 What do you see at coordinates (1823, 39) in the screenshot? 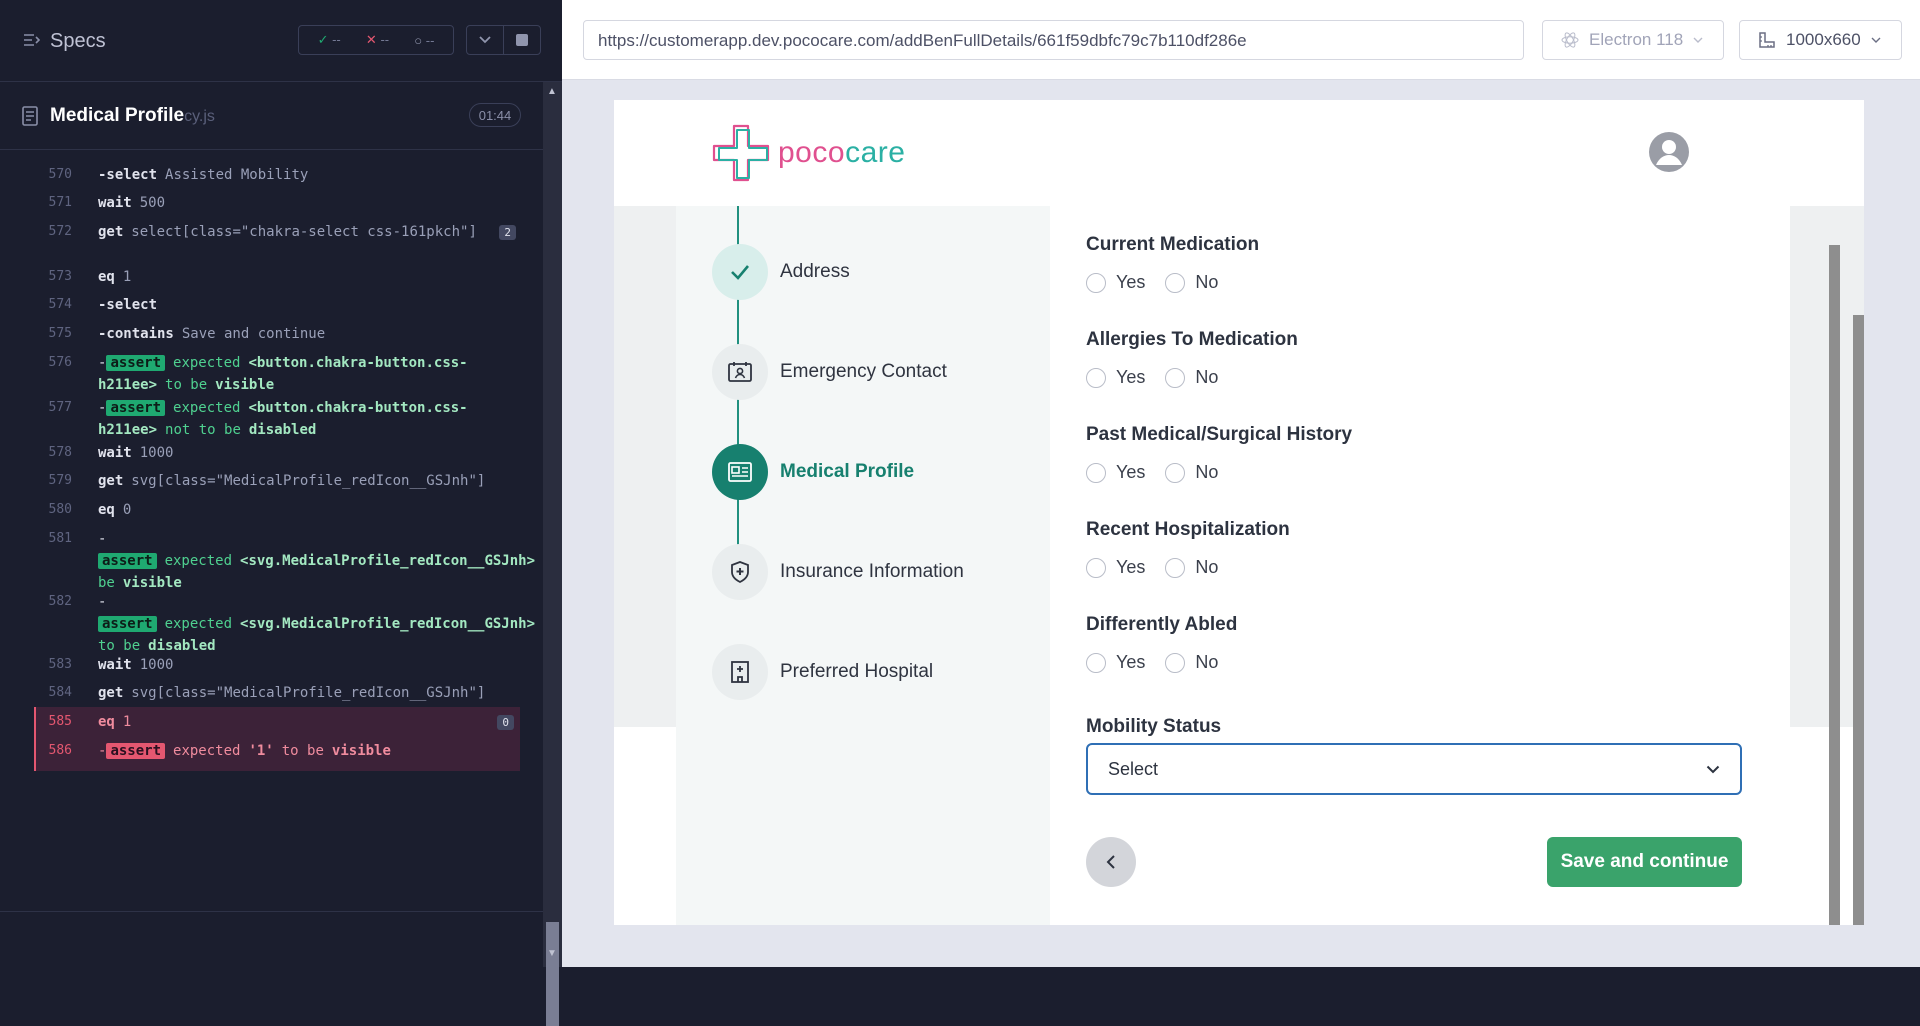
I see `viewport-size: 1000x660` at bounding box center [1823, 39].